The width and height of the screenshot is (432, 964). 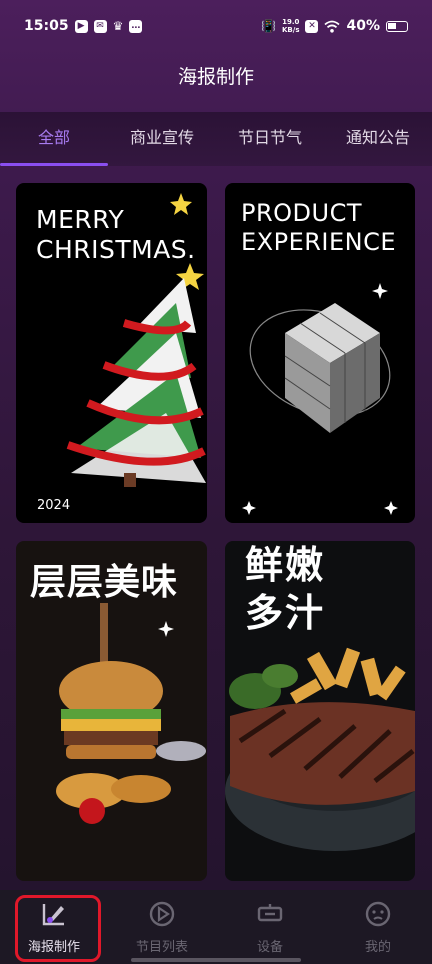 I want to click on poster-headline-line2: EXPERIENCE, so click(x=319, y=242).